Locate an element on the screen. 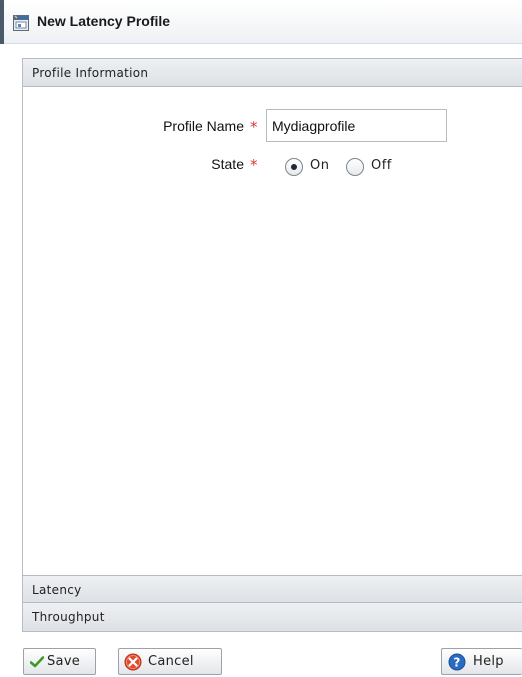  cancel-button: Cancel is located at coordinates (170, 661).